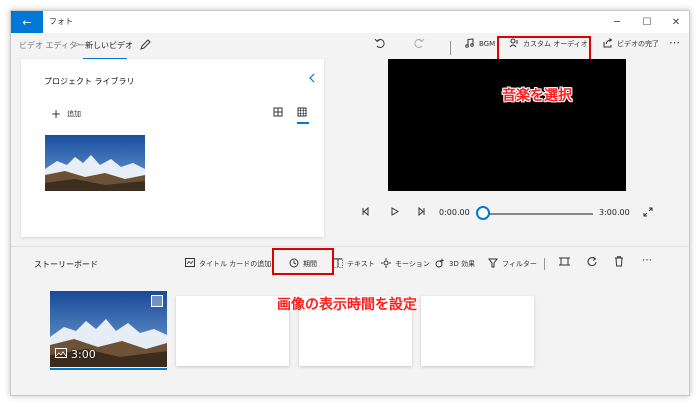 Image resolution: width=700 pixels, height=407 pixels. I want to click on clip-duration: 3:00, so click(75, 354).